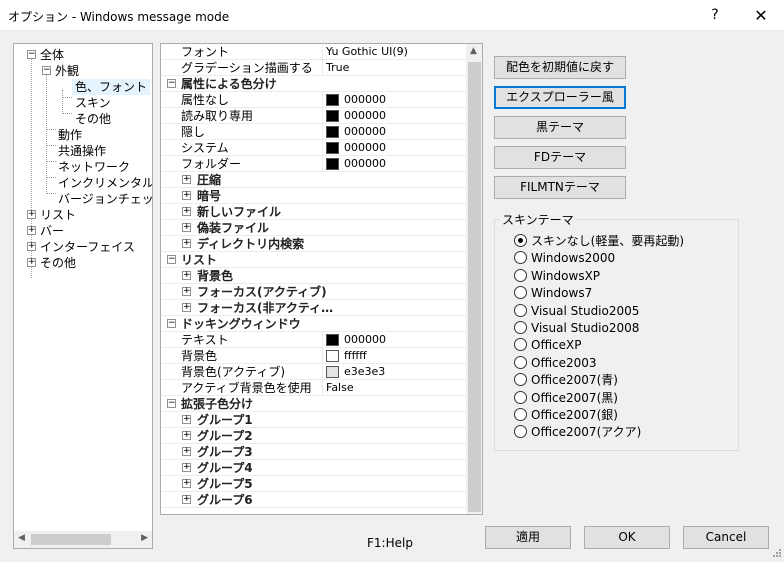 Image resolution: width=784 pixels, height=562 pixels. What do you see at coordinates (94, 167) in the screenshot?
I see `tree-item-network: ネットワーク` at bounding box center [94, 167].